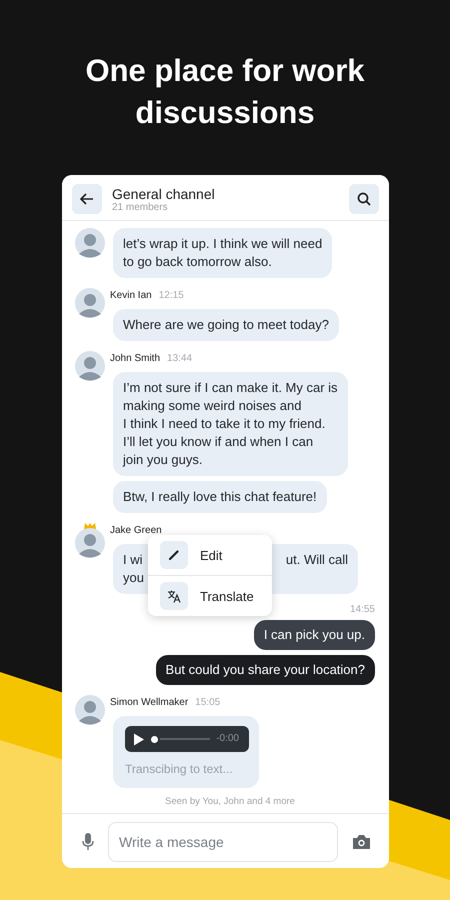  Describe the element at coordinates (227, 739) in the screenshot. I see `audio-duration: -0:00` at that location.